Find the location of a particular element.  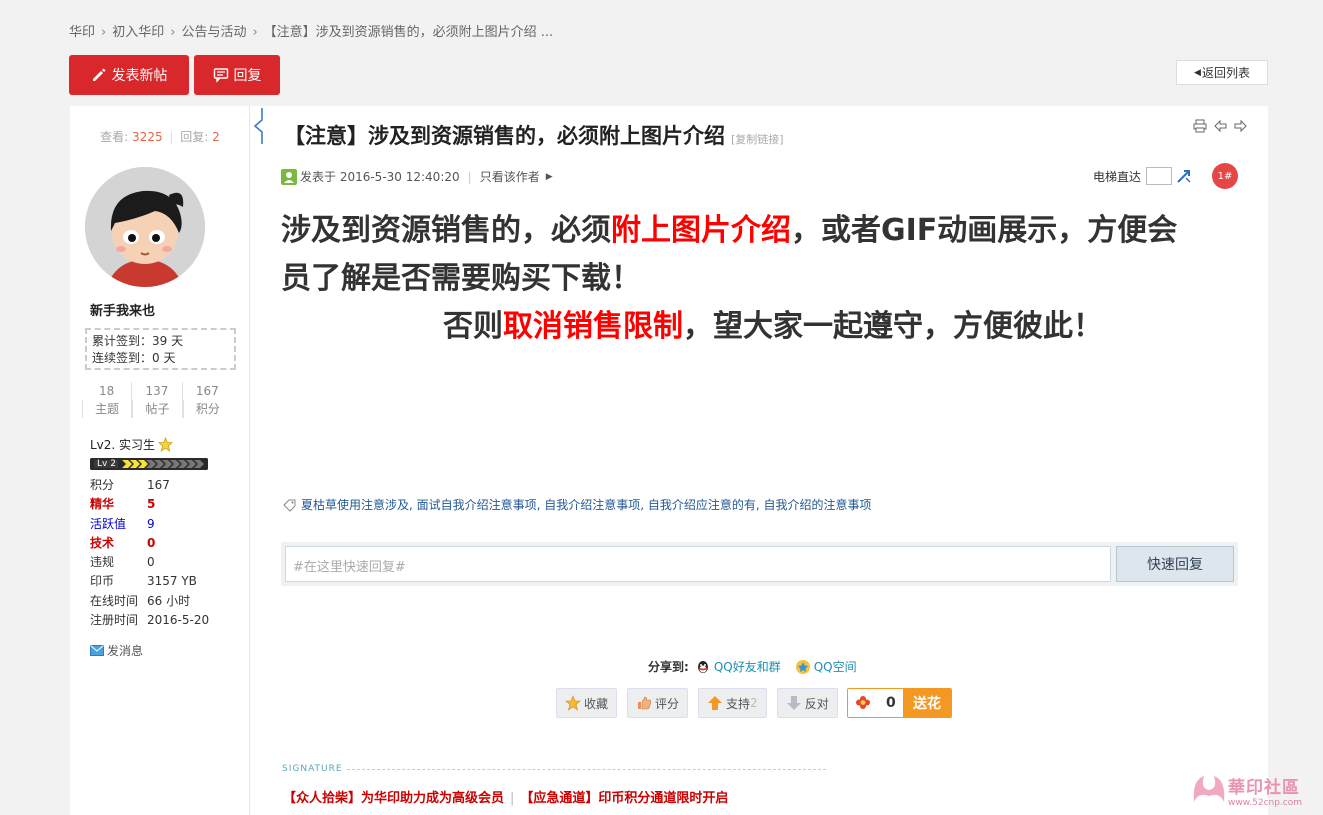

post-actions: 收藏 评分 支持 2 反对 is located at coordinates (697, 703).